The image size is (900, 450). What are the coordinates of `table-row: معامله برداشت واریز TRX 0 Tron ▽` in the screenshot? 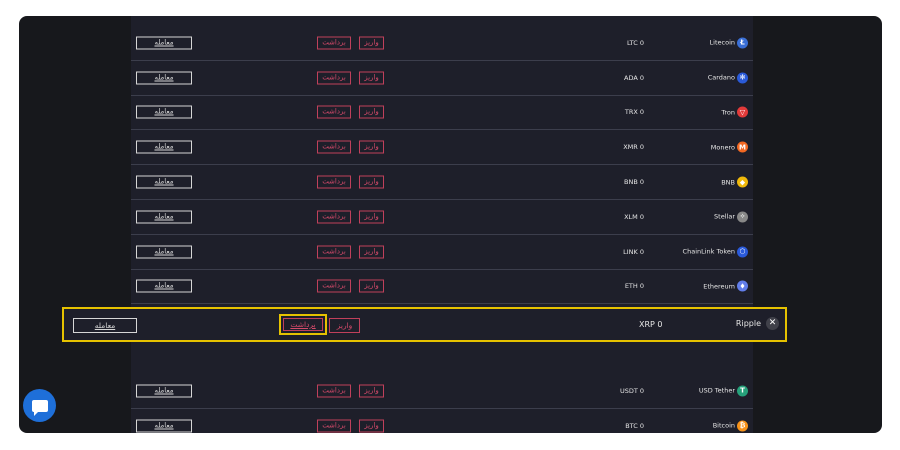 It's located at (442, 113).